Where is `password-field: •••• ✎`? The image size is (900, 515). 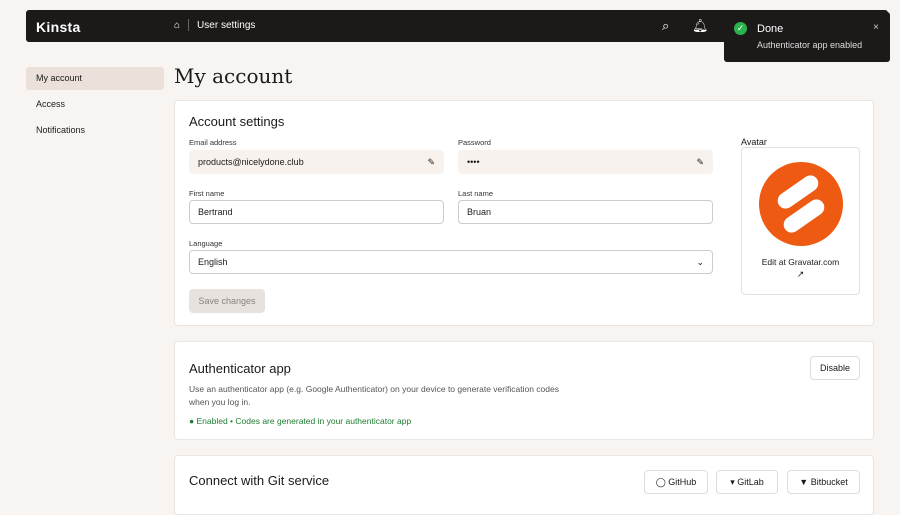 password-field: •••• ✎ is located at coordinates (585, 162).